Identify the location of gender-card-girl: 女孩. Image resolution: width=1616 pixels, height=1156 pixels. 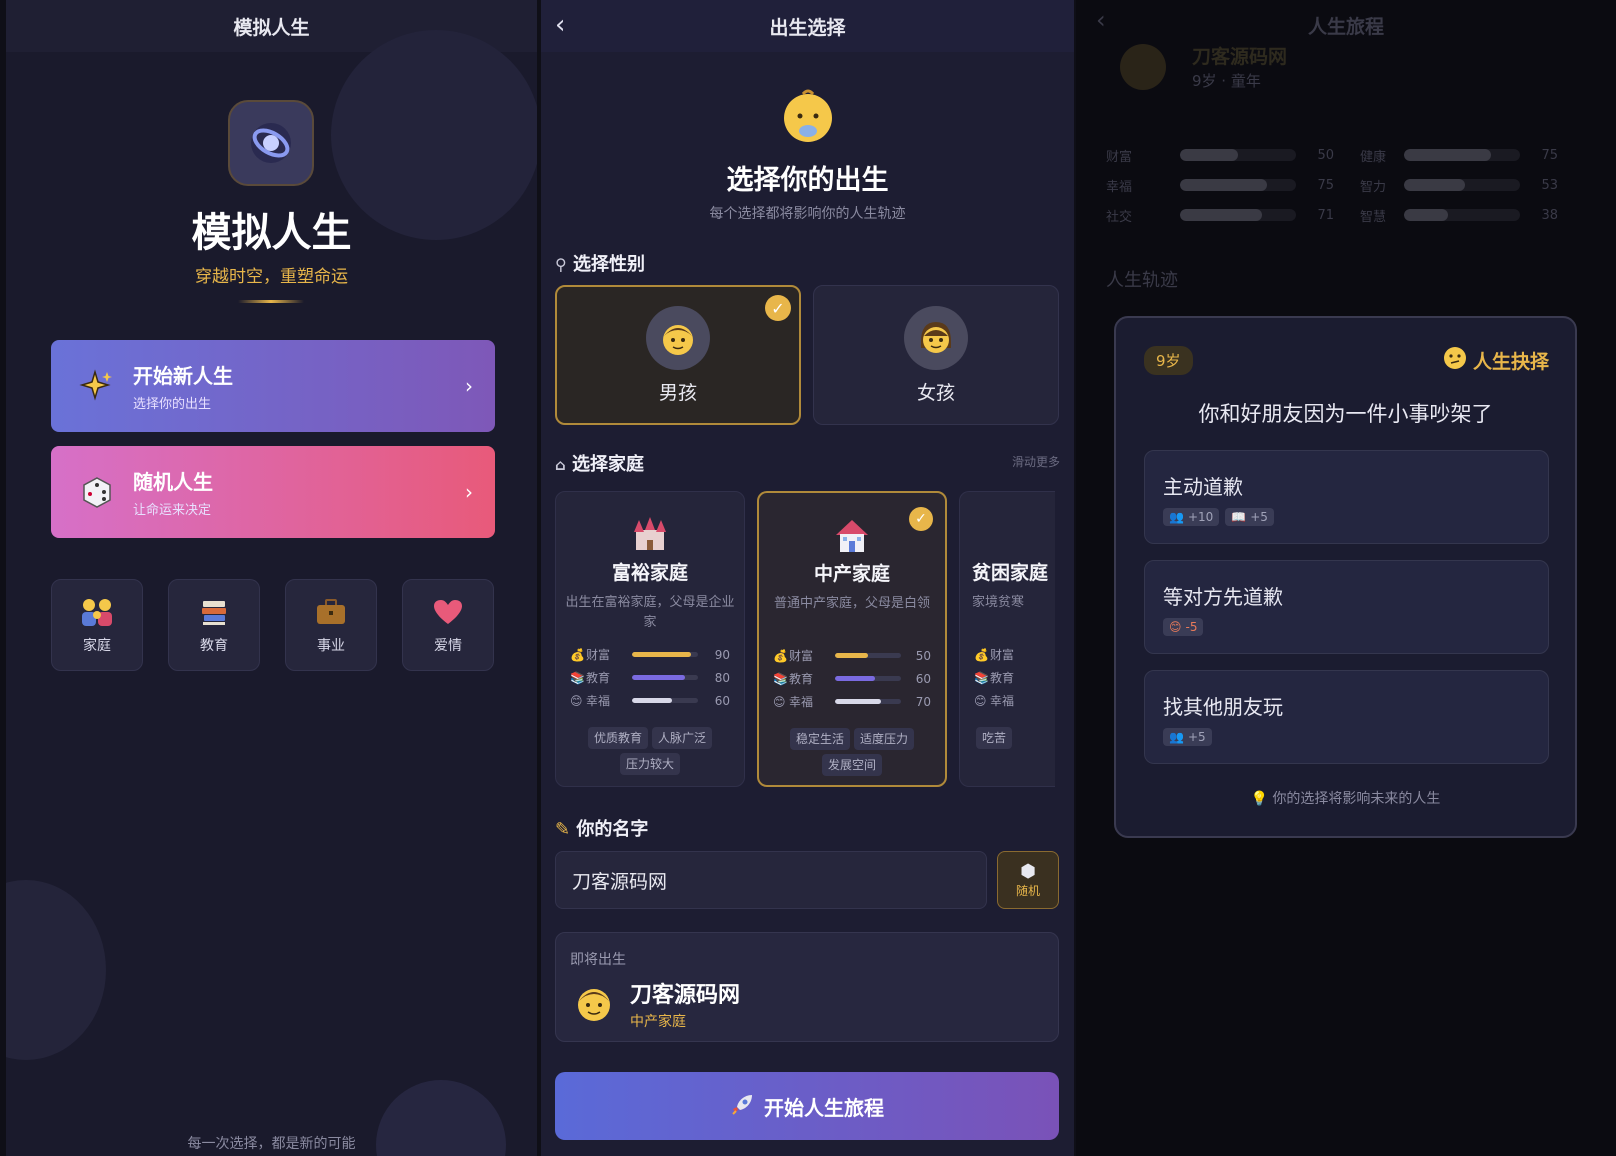
(936, 355).